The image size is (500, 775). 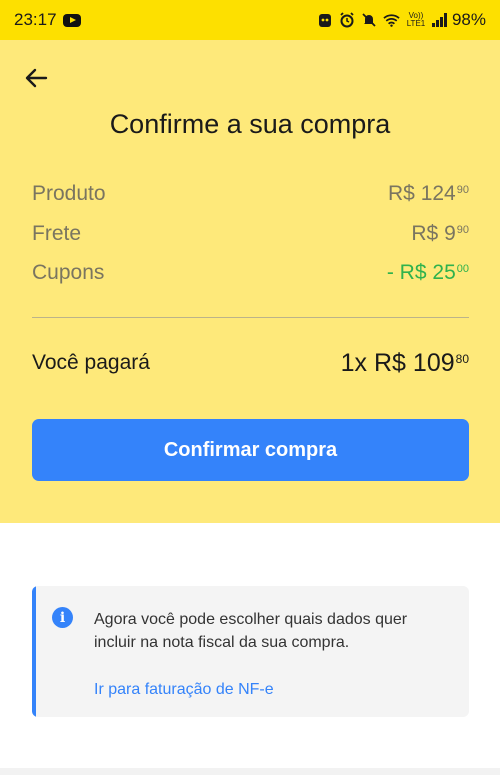 What do you see at coordinates (250, 771) in the screenshot?
I see `bottom-divider` at bounding box center [250, 771].